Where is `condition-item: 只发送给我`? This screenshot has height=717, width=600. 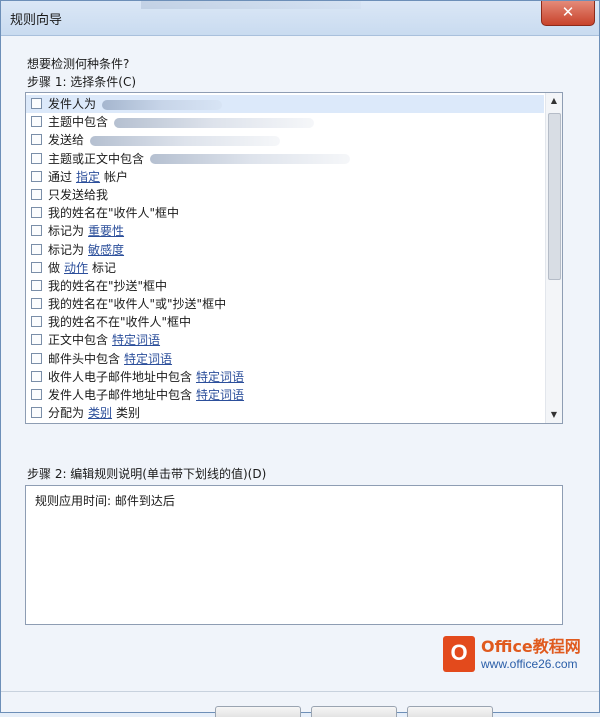
condition-item: 只发送给我 is located at coordinates (285, 195).